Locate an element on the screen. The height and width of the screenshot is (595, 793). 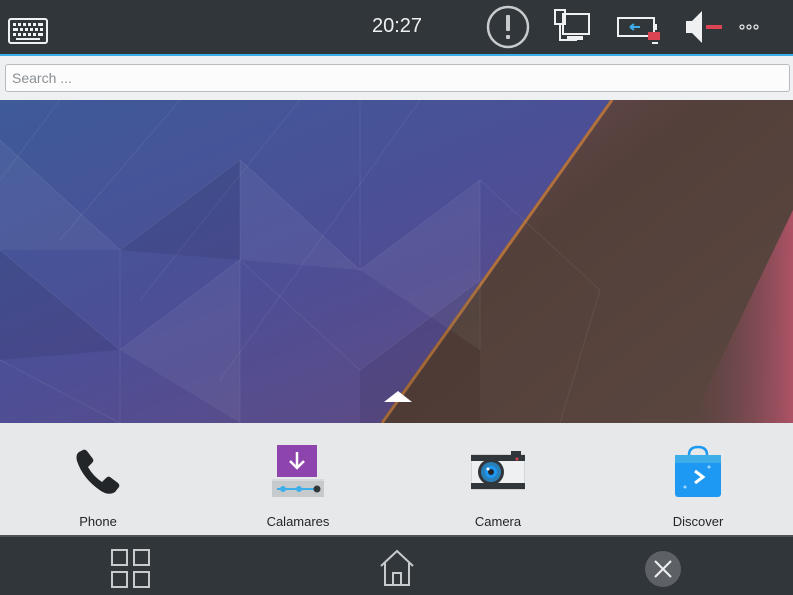
more-icon is located at coordinates (749, 27).